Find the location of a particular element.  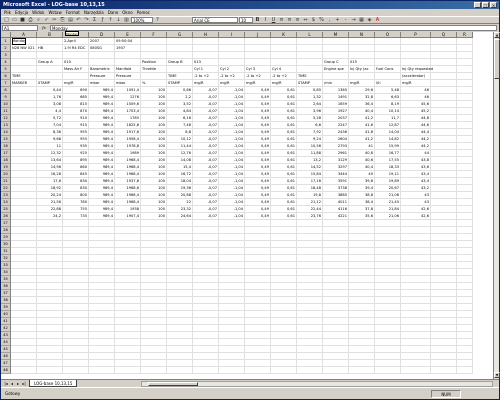

cell: 5,48 is located at coordinates (387, 90).